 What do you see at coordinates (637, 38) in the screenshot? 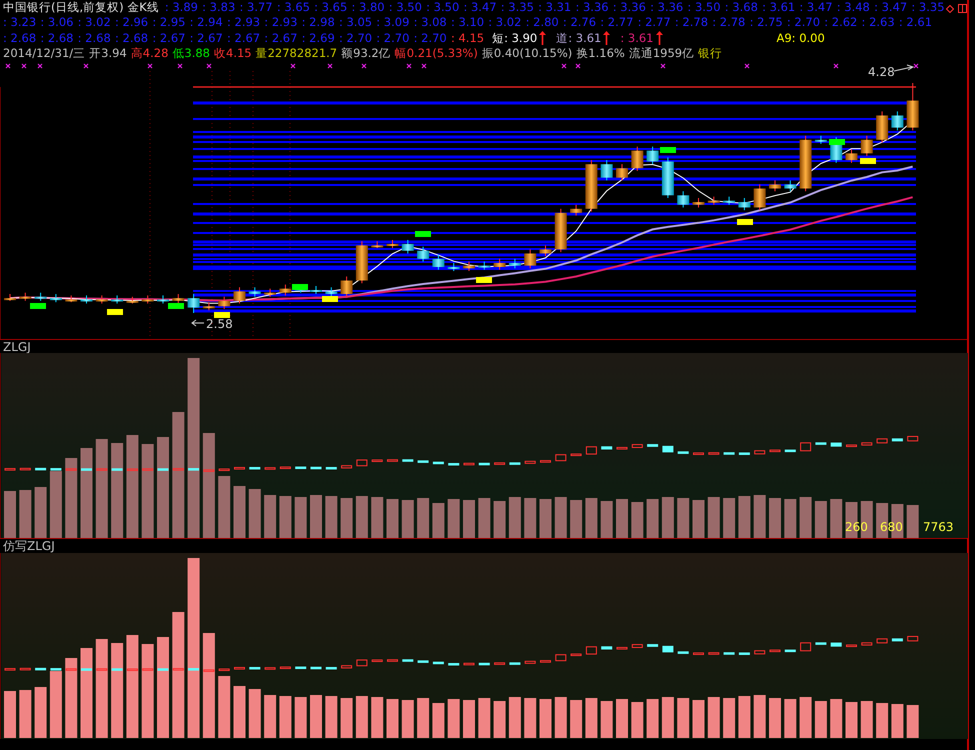
I see `signal-value: : 3.61` at bounding box center [637, 38].